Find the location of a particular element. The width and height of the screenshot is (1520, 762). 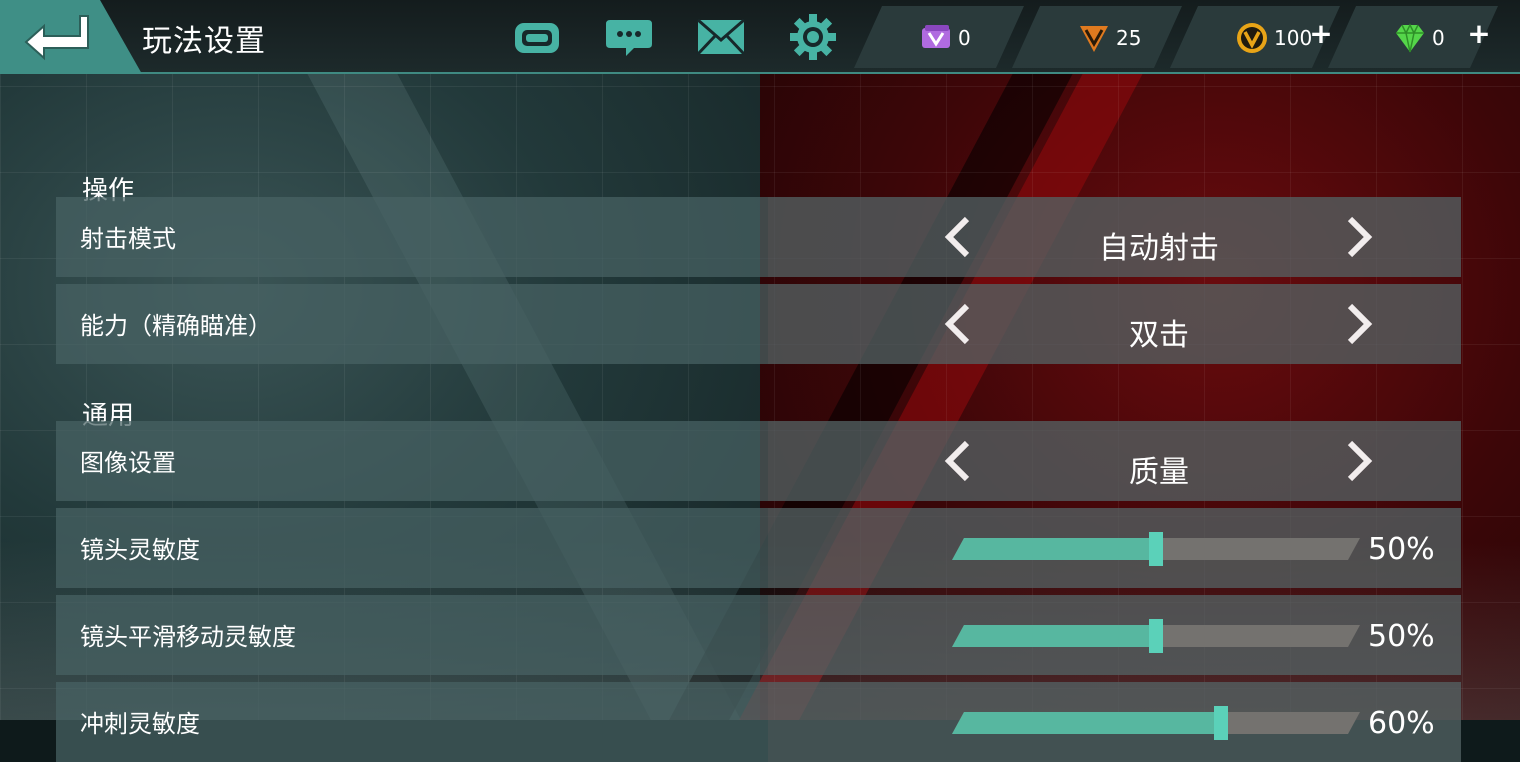

add-v-coins-button: + is located at coordinates (1321, 34).